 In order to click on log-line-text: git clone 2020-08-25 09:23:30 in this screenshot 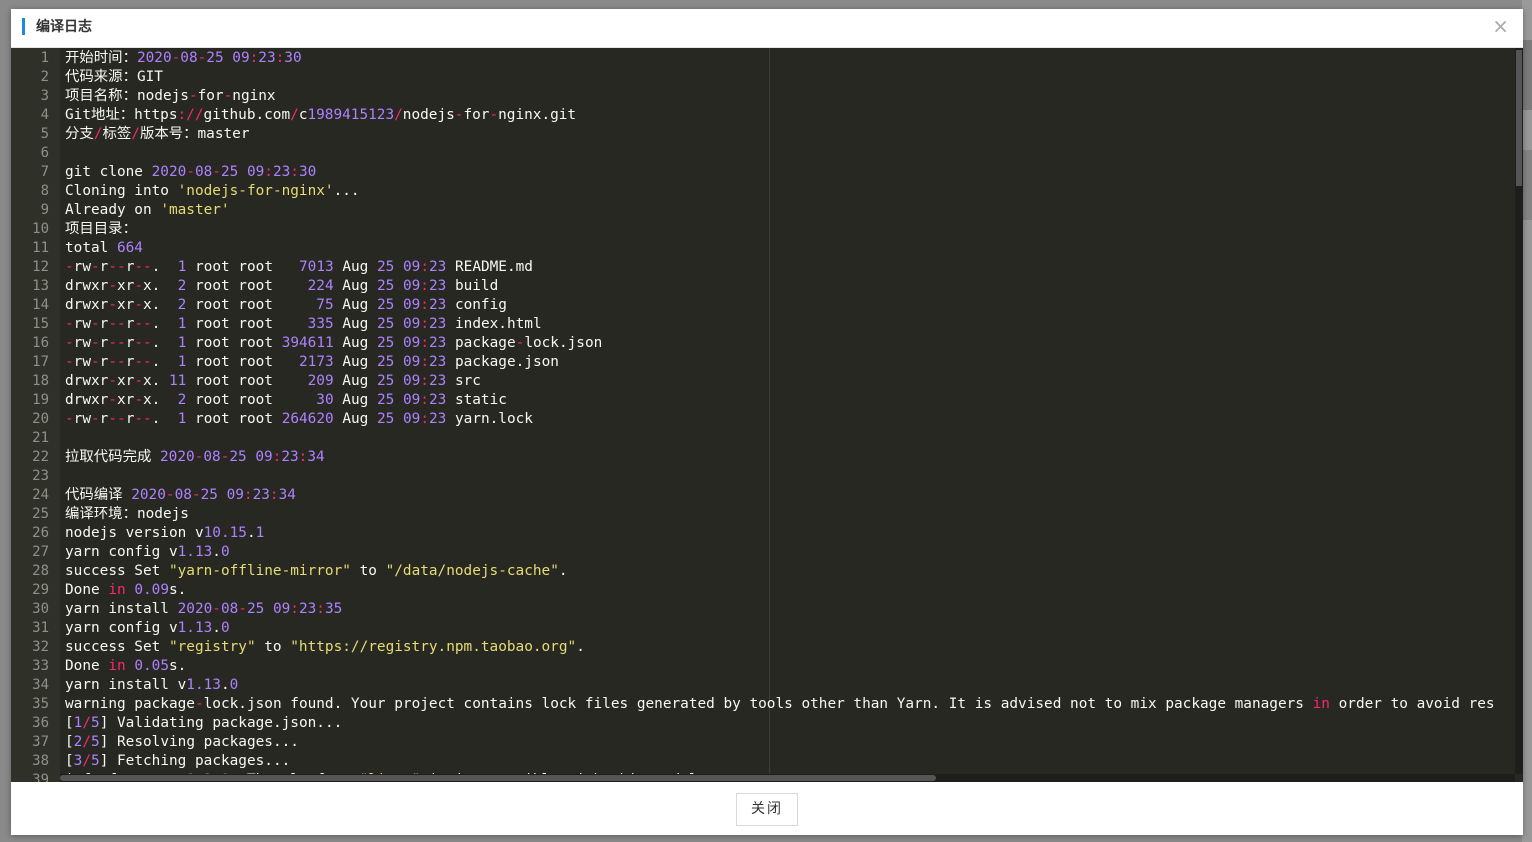, I will do `click(191, 172)`.